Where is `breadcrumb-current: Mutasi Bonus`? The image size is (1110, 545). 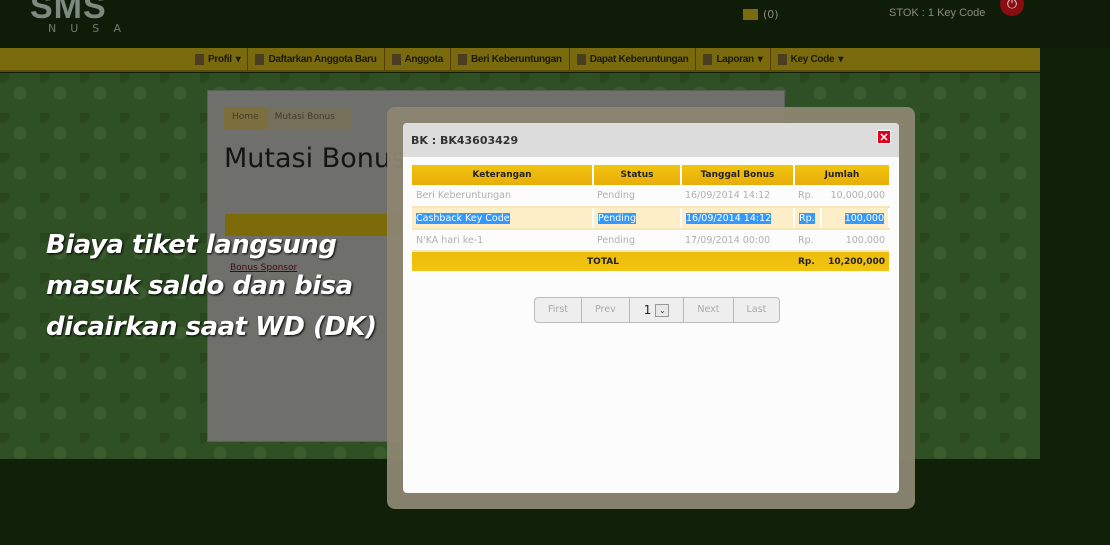
breadcrumb-current: Mutasi Bonus is located at coordinates (308, 118).